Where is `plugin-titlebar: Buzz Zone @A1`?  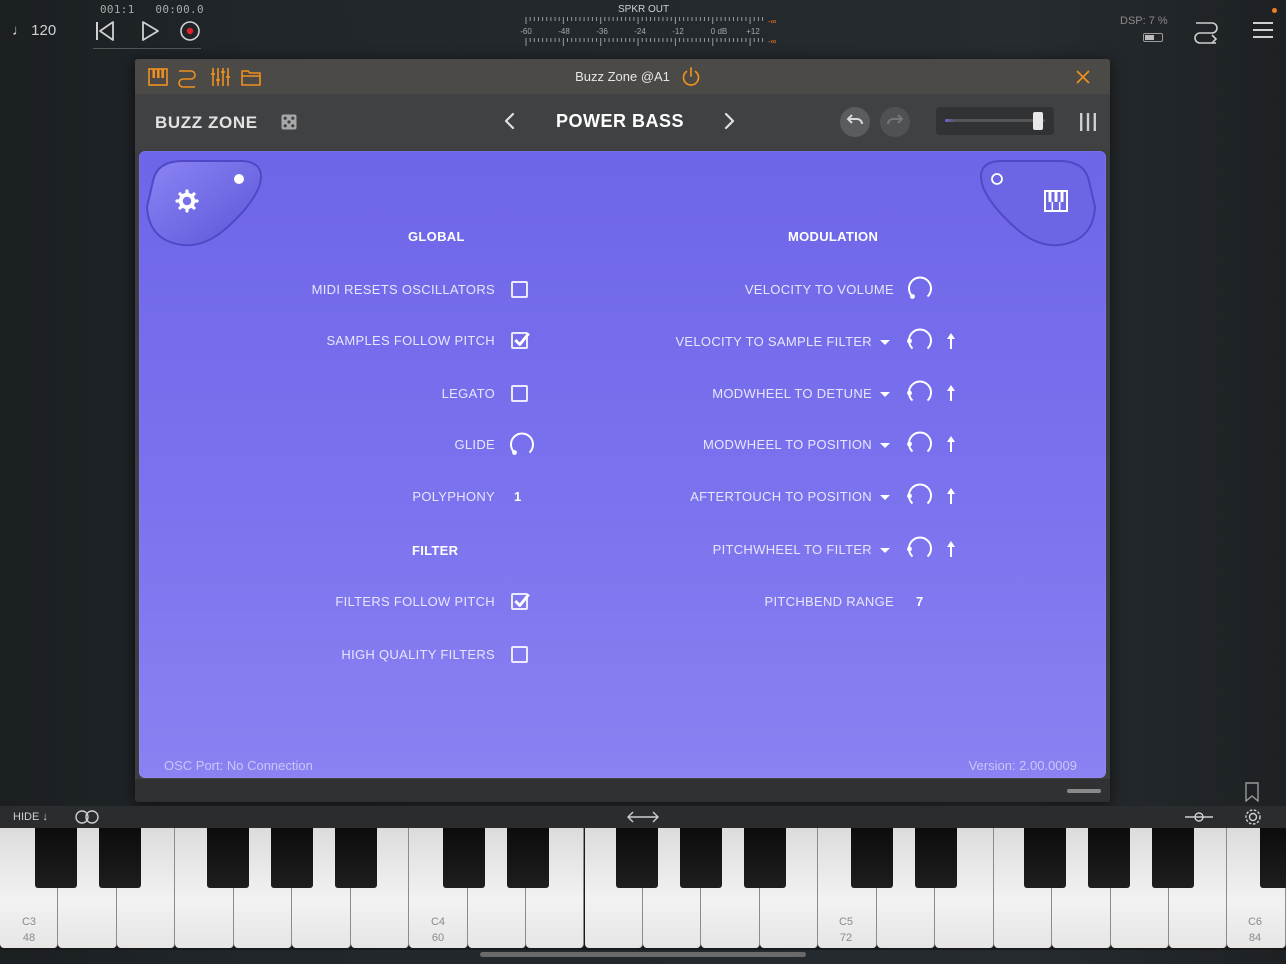 plugin-titlebar: Buzz Zone @A1 is located at coordinates (622, 76).